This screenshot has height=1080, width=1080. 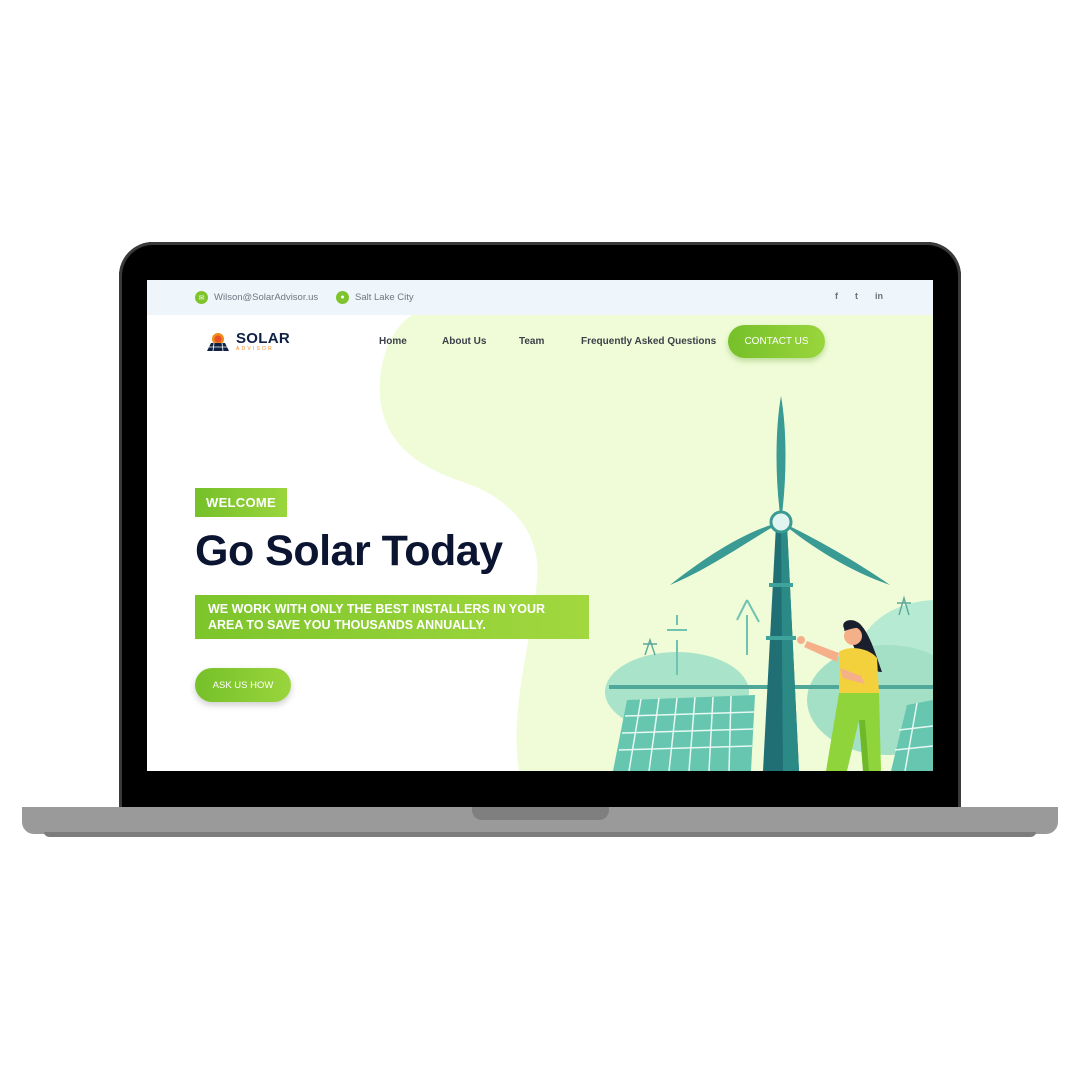 What do you see at coordinates (540, 834) in the screenshot?
I see `laptop-base-edge` at bounding box center [540, 834].